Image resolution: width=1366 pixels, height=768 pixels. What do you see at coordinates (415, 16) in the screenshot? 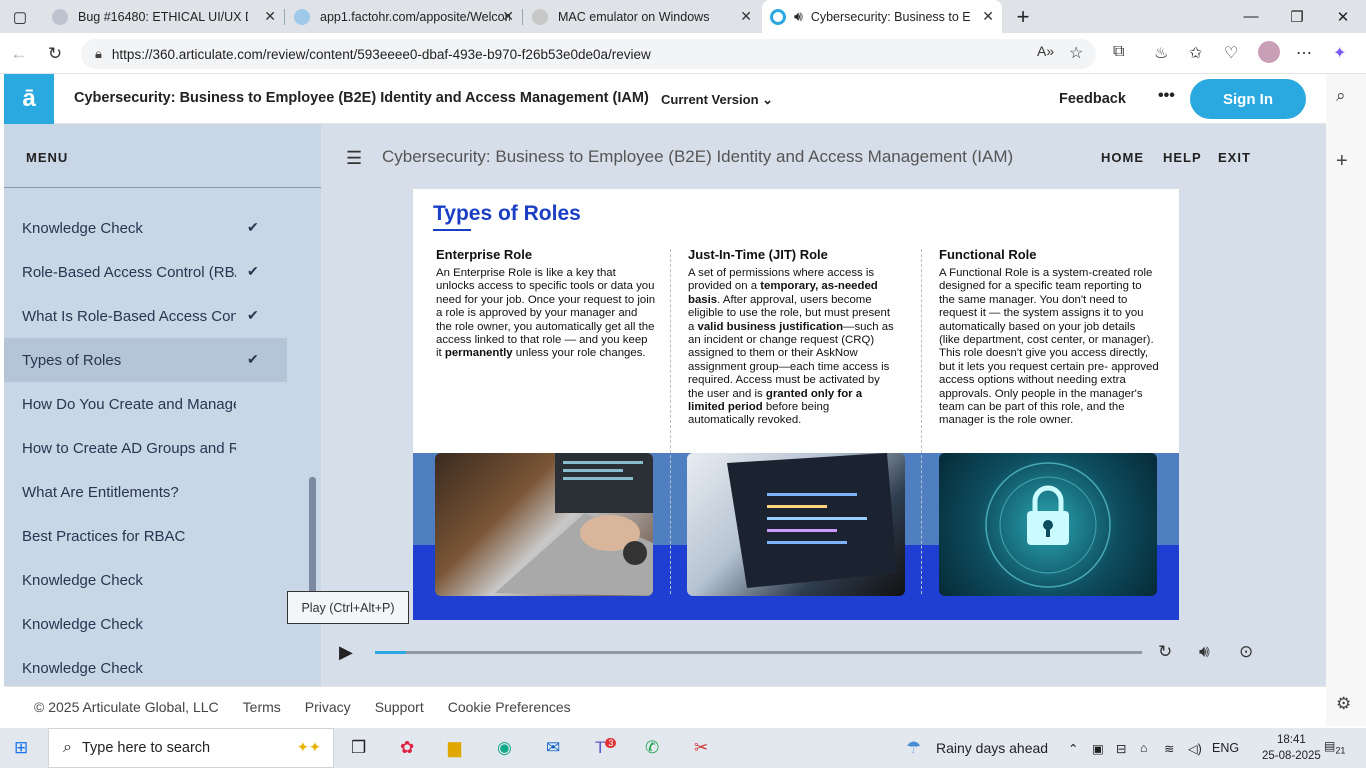
I see `tab-title: app1.factohr.com/apposite/Welcome` at bounding box center [415, 16].